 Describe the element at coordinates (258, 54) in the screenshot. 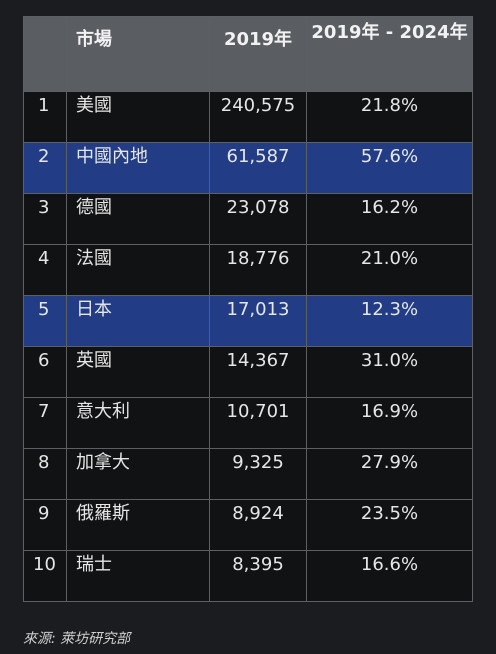

I see `header-value-2019: 2019年` at that location.